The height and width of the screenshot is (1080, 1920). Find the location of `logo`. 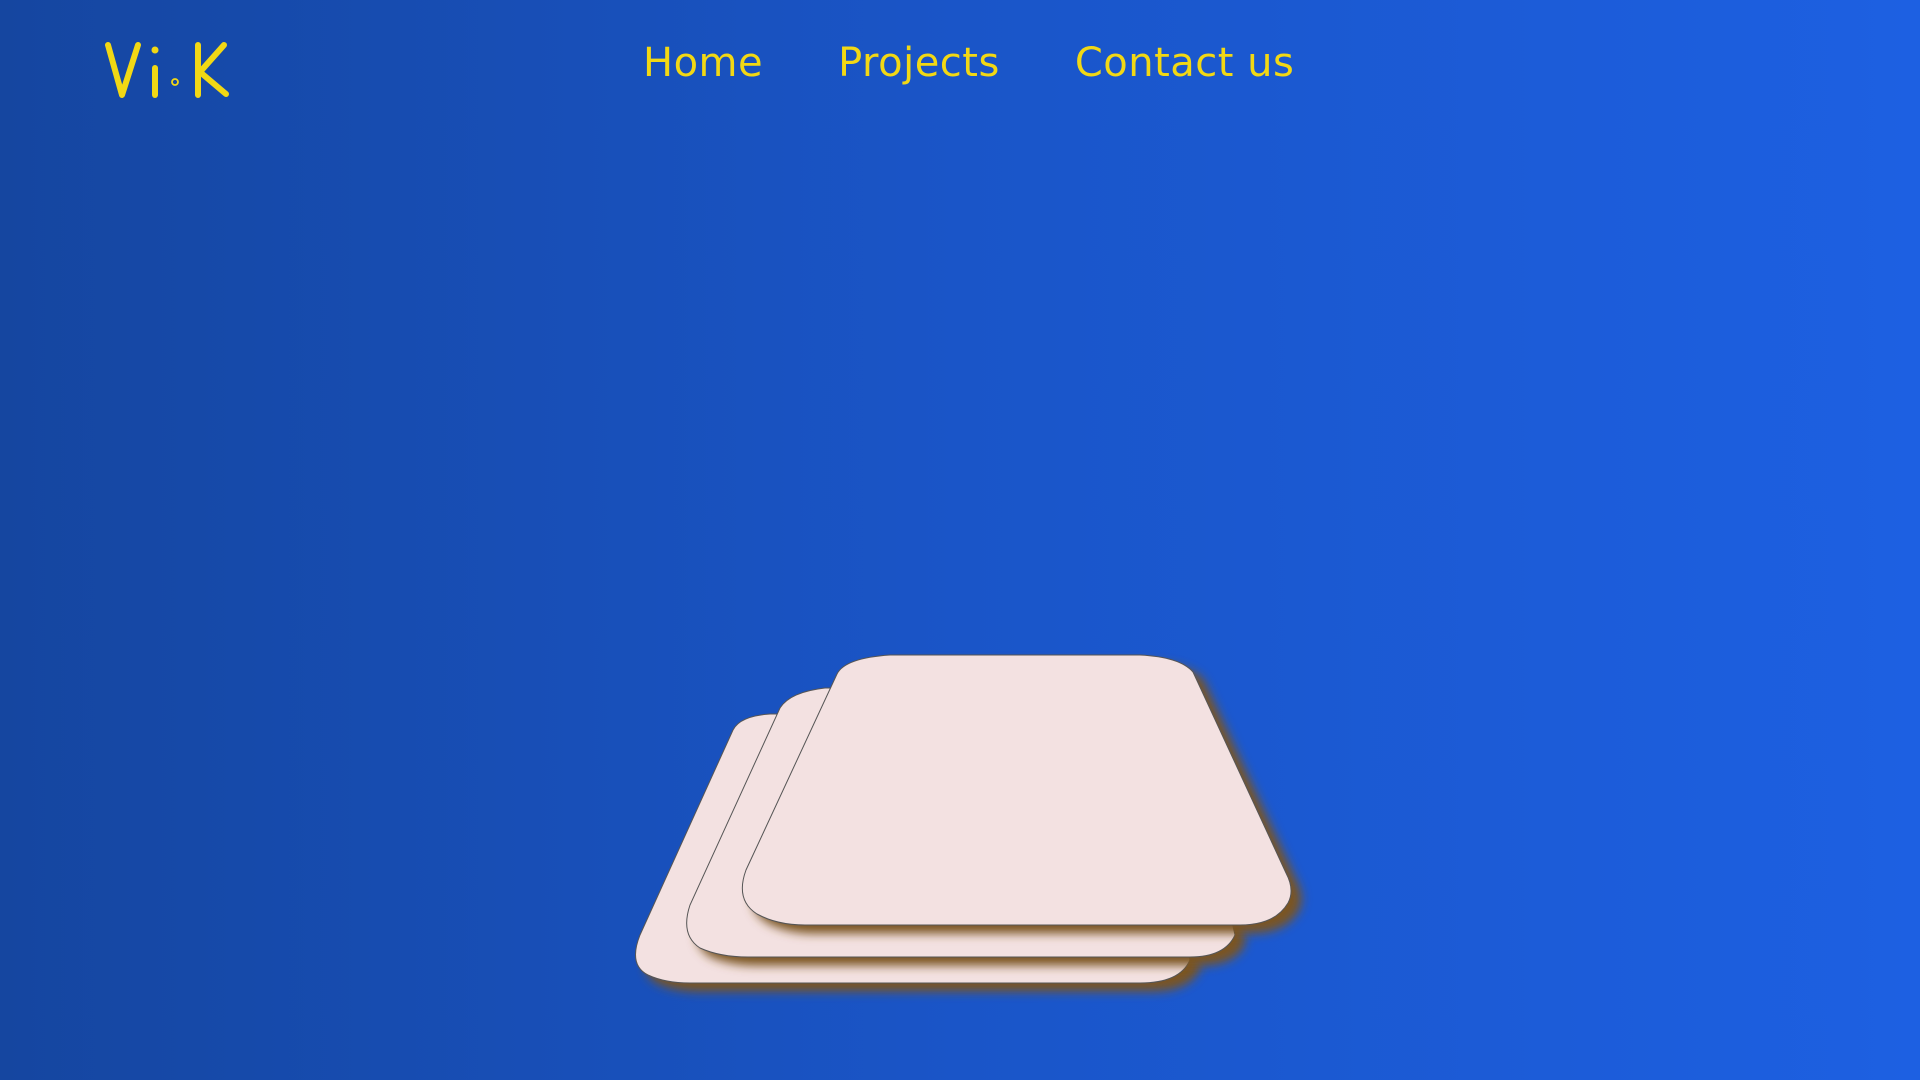

logo is located at coordinates (165, 67).